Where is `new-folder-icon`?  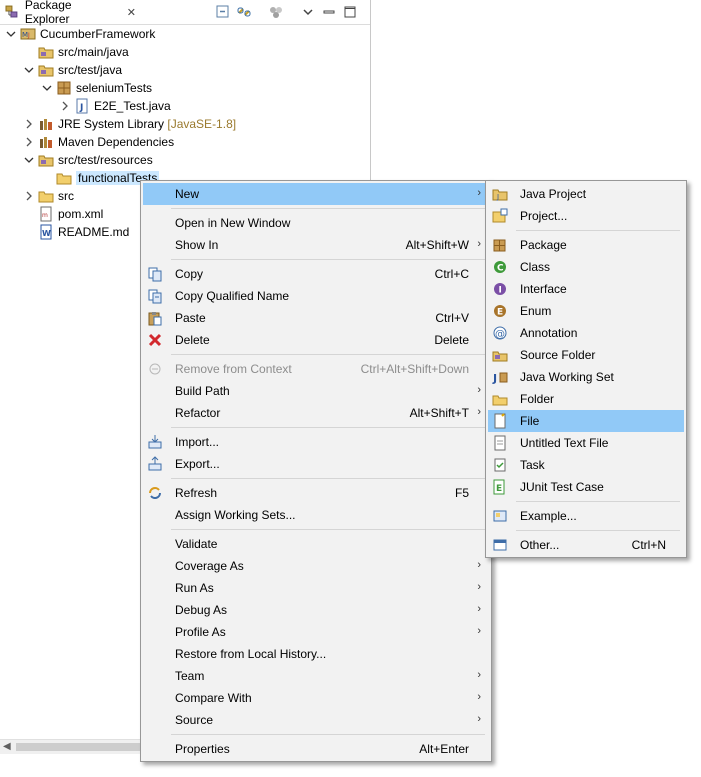
new-folder-icon is located at coordinates (500, 400).